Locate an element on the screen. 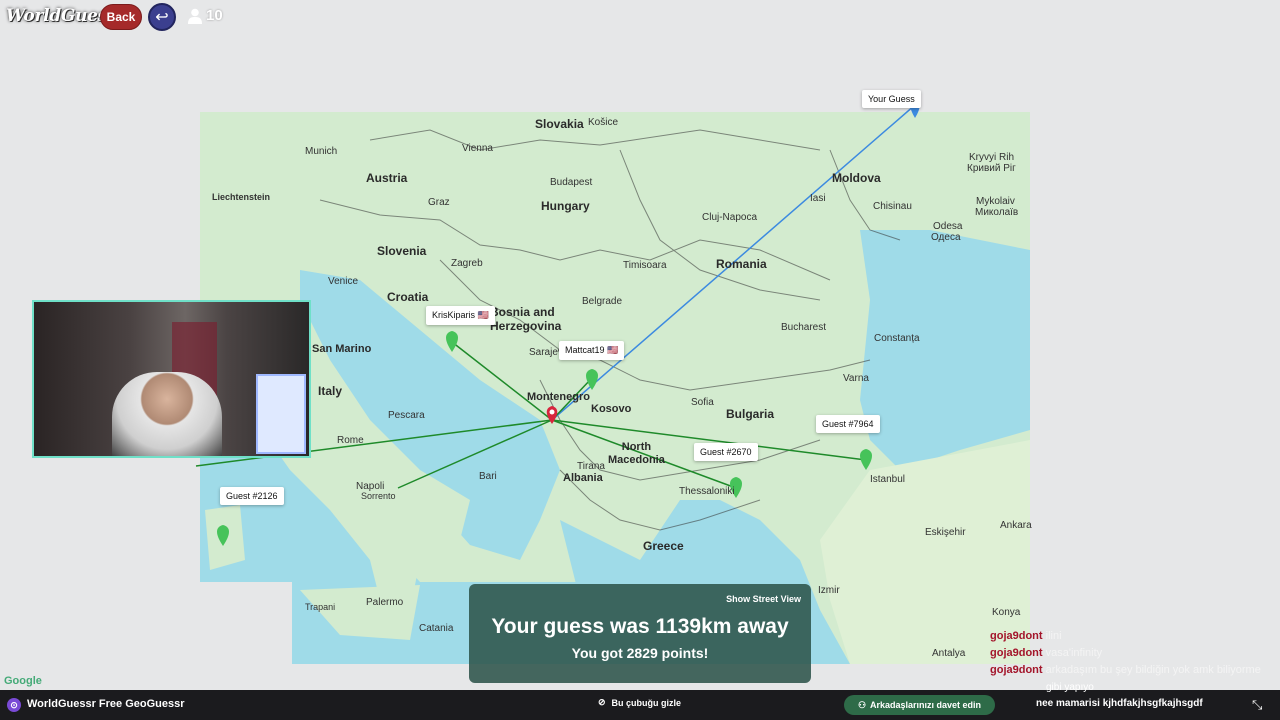 The height and width of the screenshot is (720, 1280). place-label: Vienna is located at coordinates (477, 148).